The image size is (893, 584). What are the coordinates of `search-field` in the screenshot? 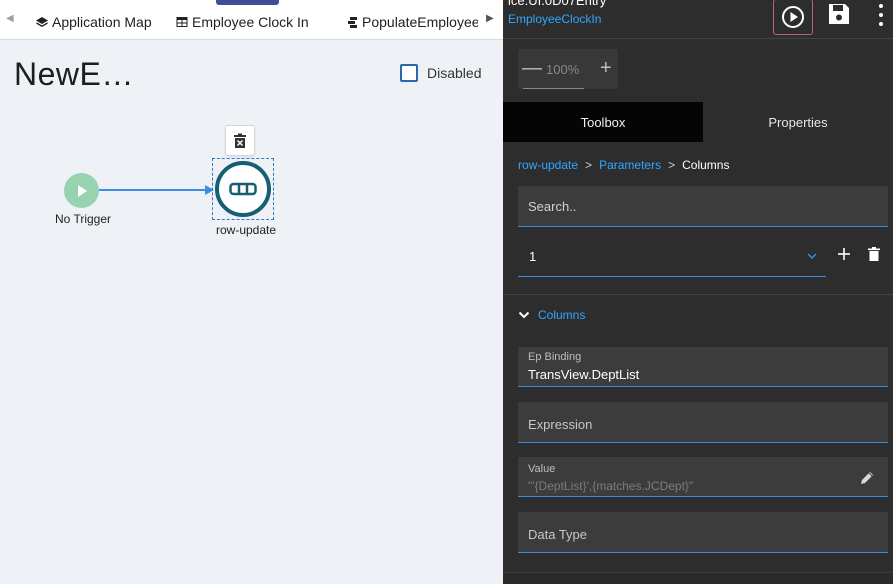 It's located at (703, 206).